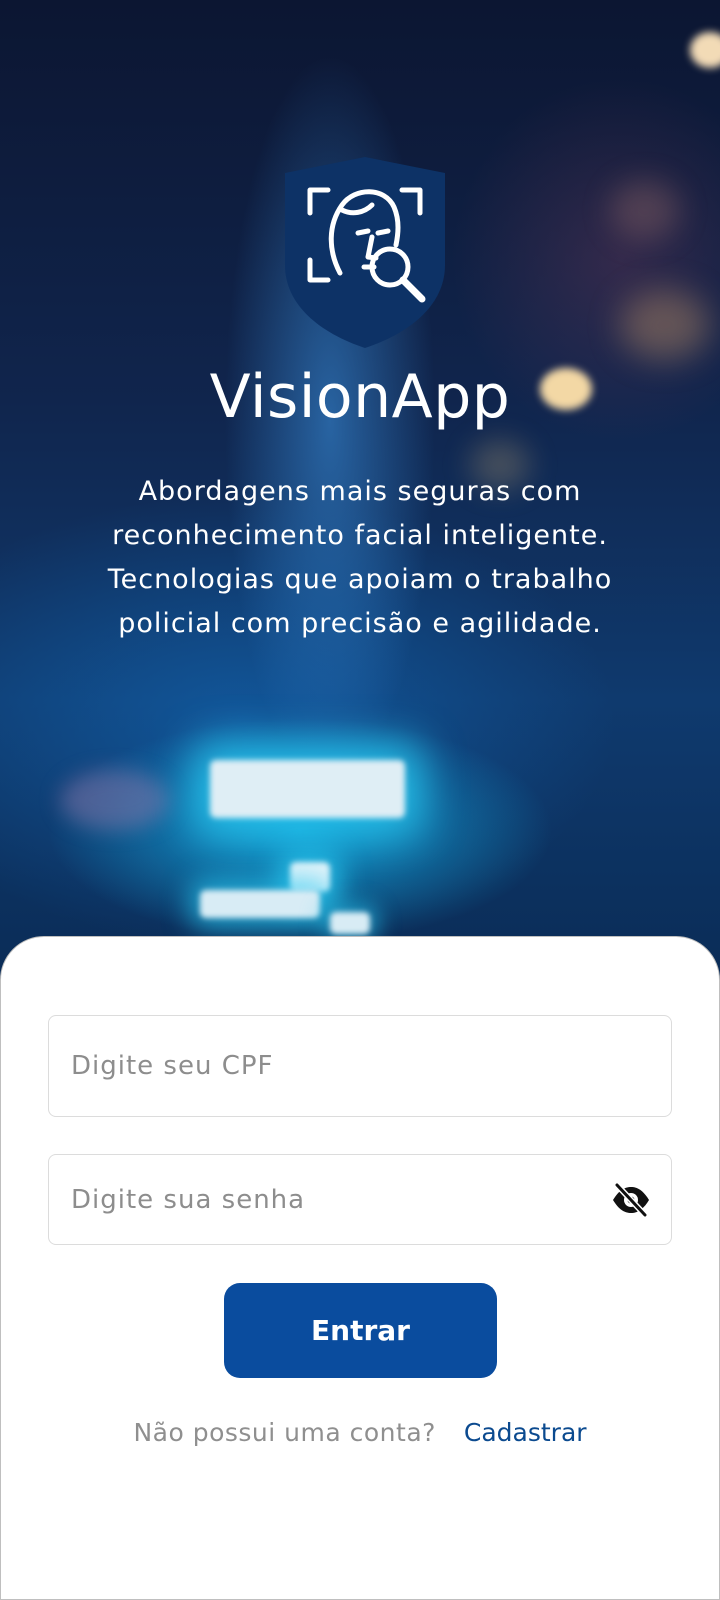  I want to click on app-title: VisionApp, so click(360, 397).